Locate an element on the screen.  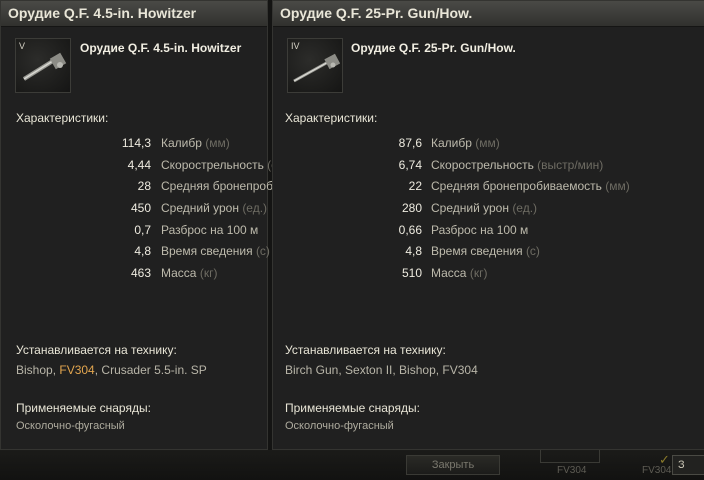
vehicle-list: Birch Gun, Sexton II, Bishop, FV304 is located at coordinates (381, 370).